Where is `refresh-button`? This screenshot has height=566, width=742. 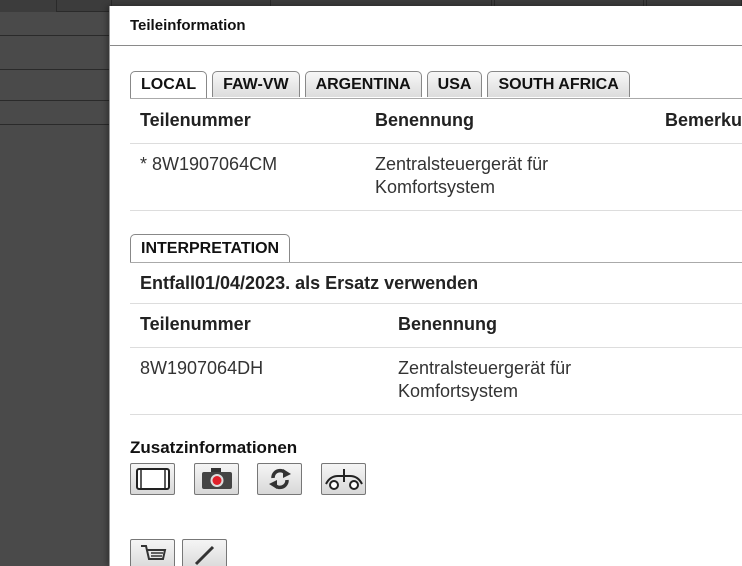
refresh-button is located at coordinates (279, 479).